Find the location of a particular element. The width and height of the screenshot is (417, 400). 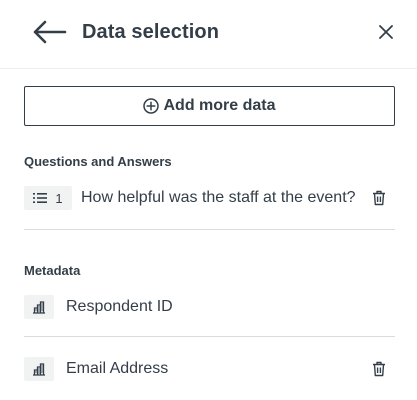

delete-question-button is located at coordinates (379, 198).